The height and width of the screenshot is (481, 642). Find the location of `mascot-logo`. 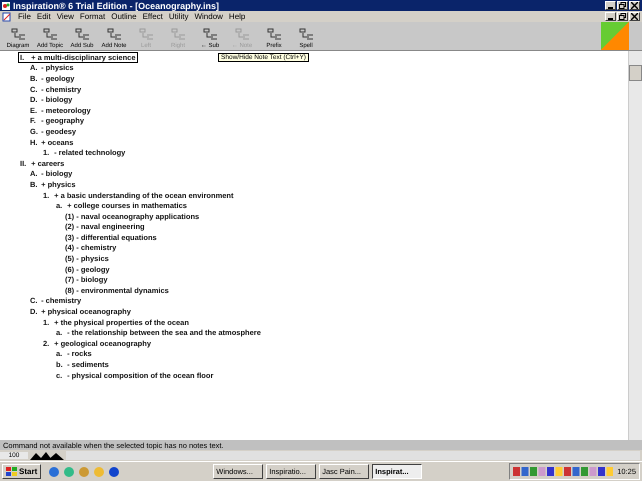

mascot-logo is located at coordinates (615, 36).